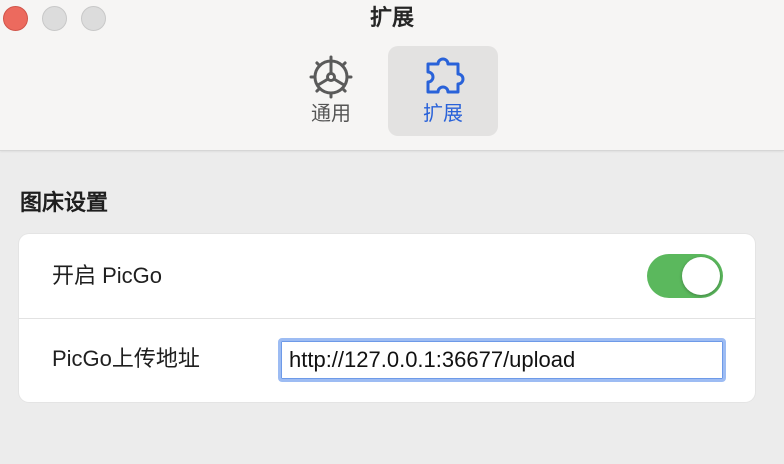 This screenshot has height=464, width=784. What do you see at coordinates (701, 276) in the screenshot?
I see `toggle-knob` at bounding box center [701, 276].